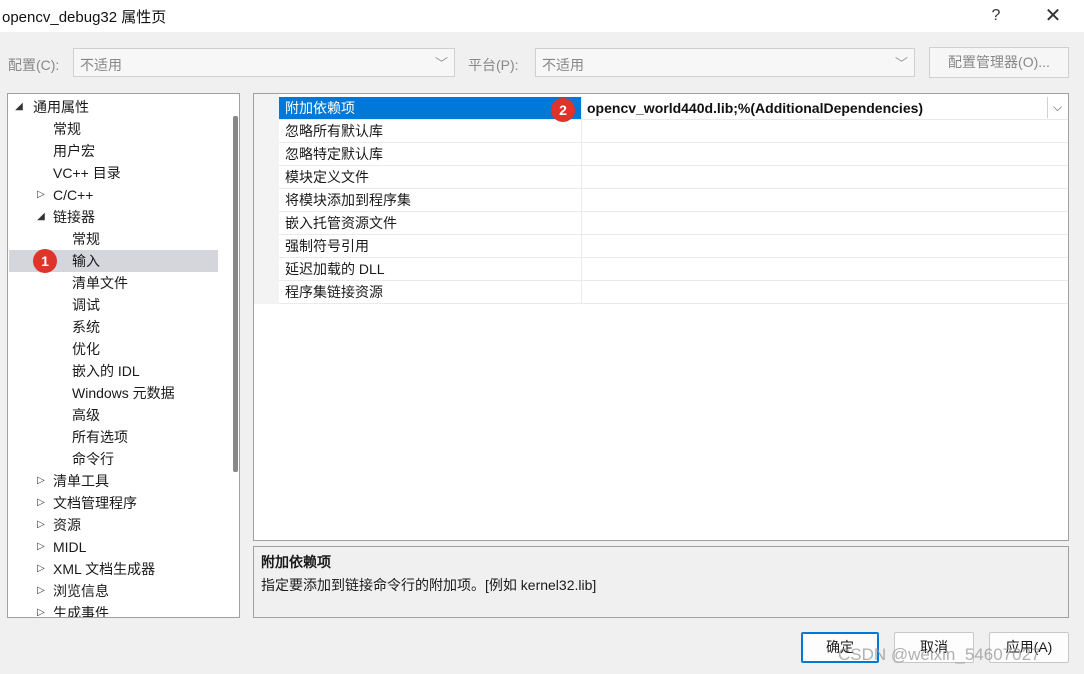  What do you see at coordinates (430, 246) in the screenshot?
I see `grid-row-name: 强制符号引用` at bounding box center [430, 246].